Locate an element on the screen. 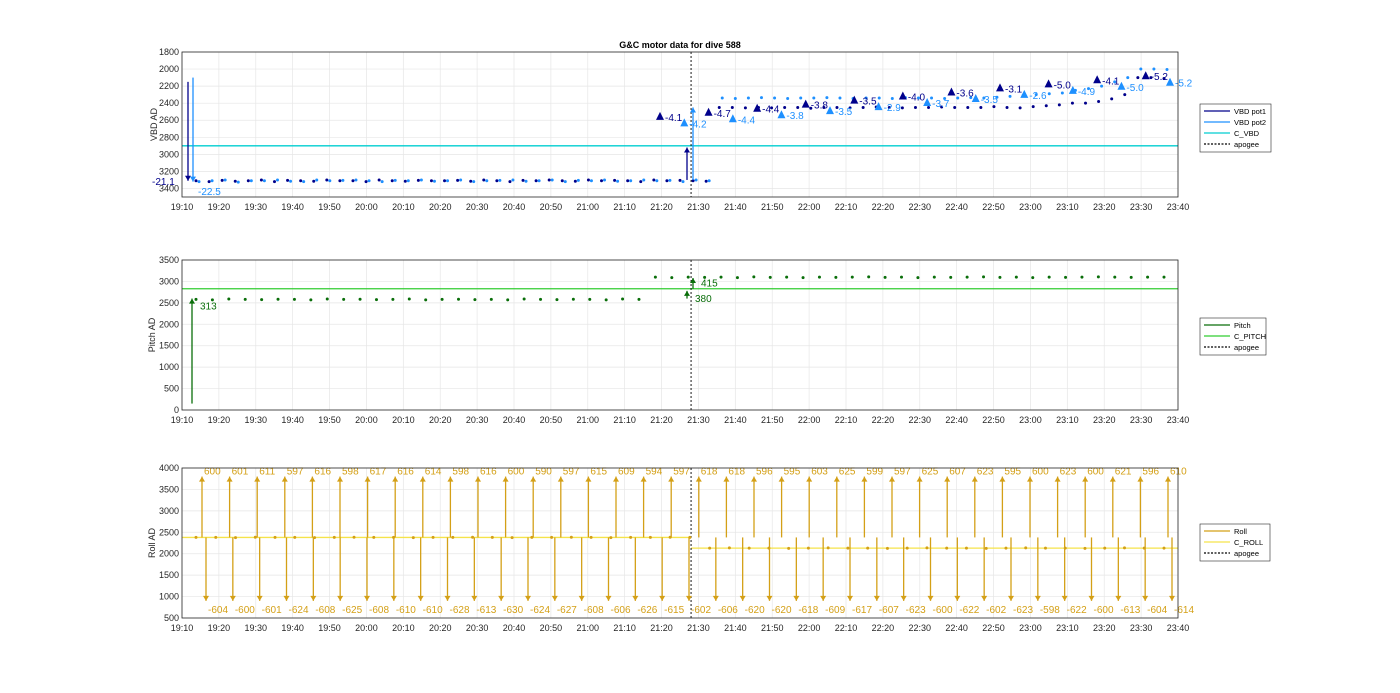 This screenshot has width=1400, height=693. vbd-move-label: -3.5 is located at coordinates (844, 112).